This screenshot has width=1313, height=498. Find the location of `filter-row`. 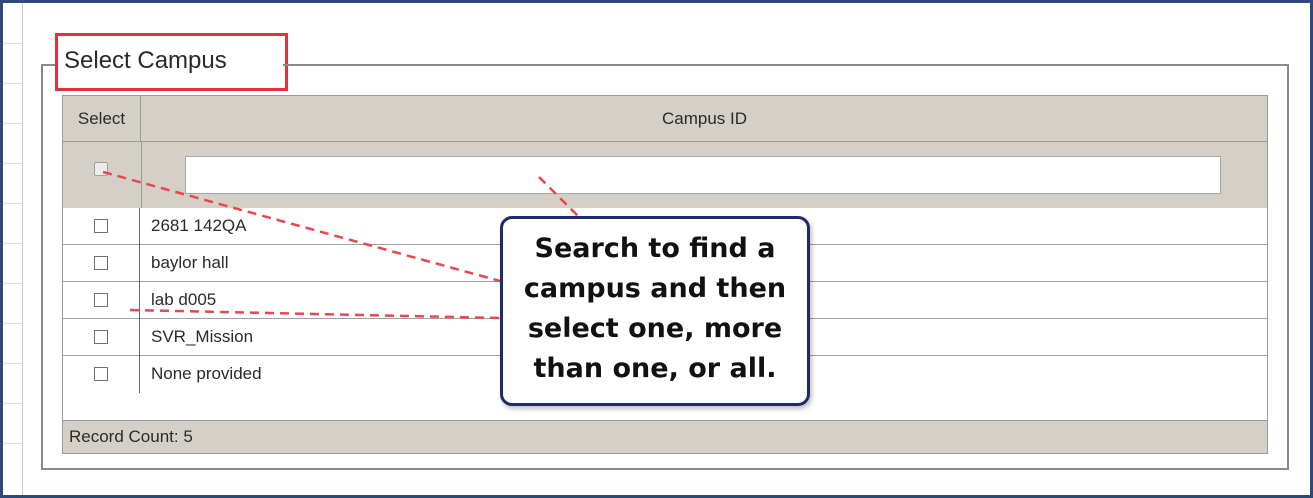

filter-row is located at coordinates (665, 175).